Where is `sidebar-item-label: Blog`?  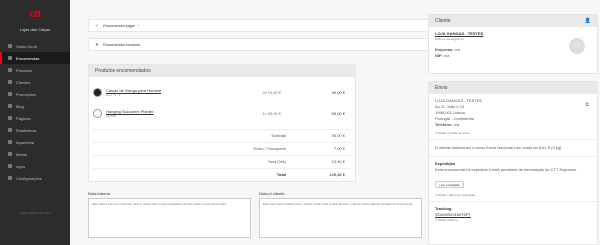
sidebar-item-label: Blog is located at coordinates (20, 106).